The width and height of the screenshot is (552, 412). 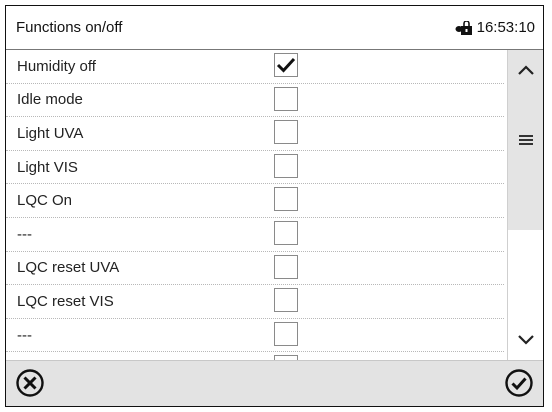 I want to click on checkmark-icon, so click(x=286, y=65).